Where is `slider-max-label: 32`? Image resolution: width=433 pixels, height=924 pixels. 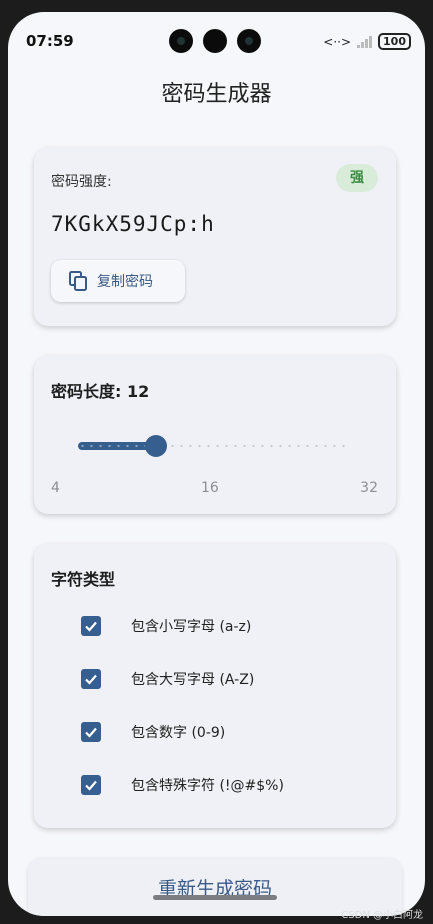
slider-max-label: 32 is located at coordinates (369, 488).